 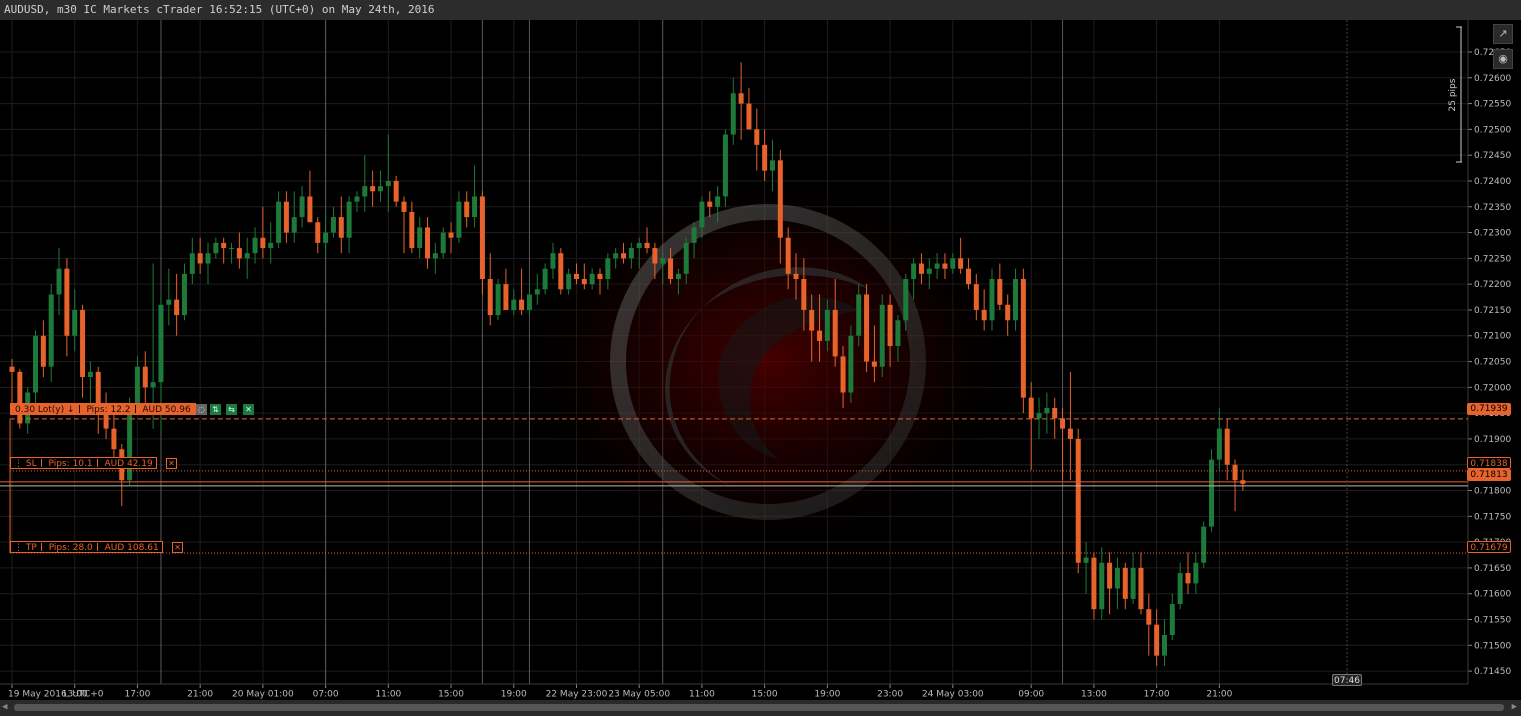 What do you see at coordinates (231, 409) in the screenshot?
I see `reverse-icon: ⇆` at bounding box center [231, 409].